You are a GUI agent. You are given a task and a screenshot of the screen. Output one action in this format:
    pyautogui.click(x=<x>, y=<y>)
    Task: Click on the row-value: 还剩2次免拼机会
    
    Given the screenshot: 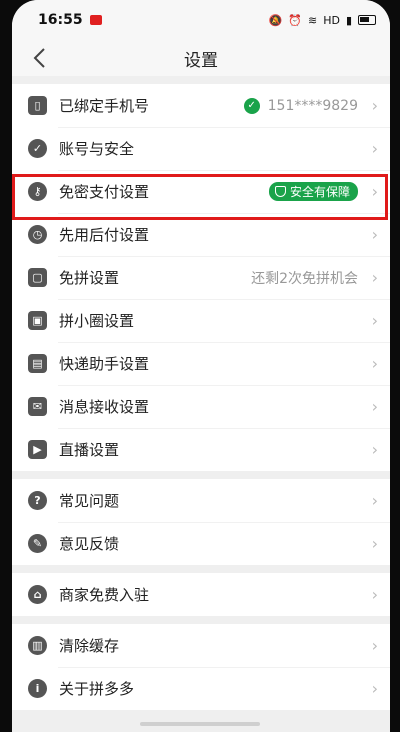 What is the action you would take?
    pyautogui.click(x=304, y=278)
    